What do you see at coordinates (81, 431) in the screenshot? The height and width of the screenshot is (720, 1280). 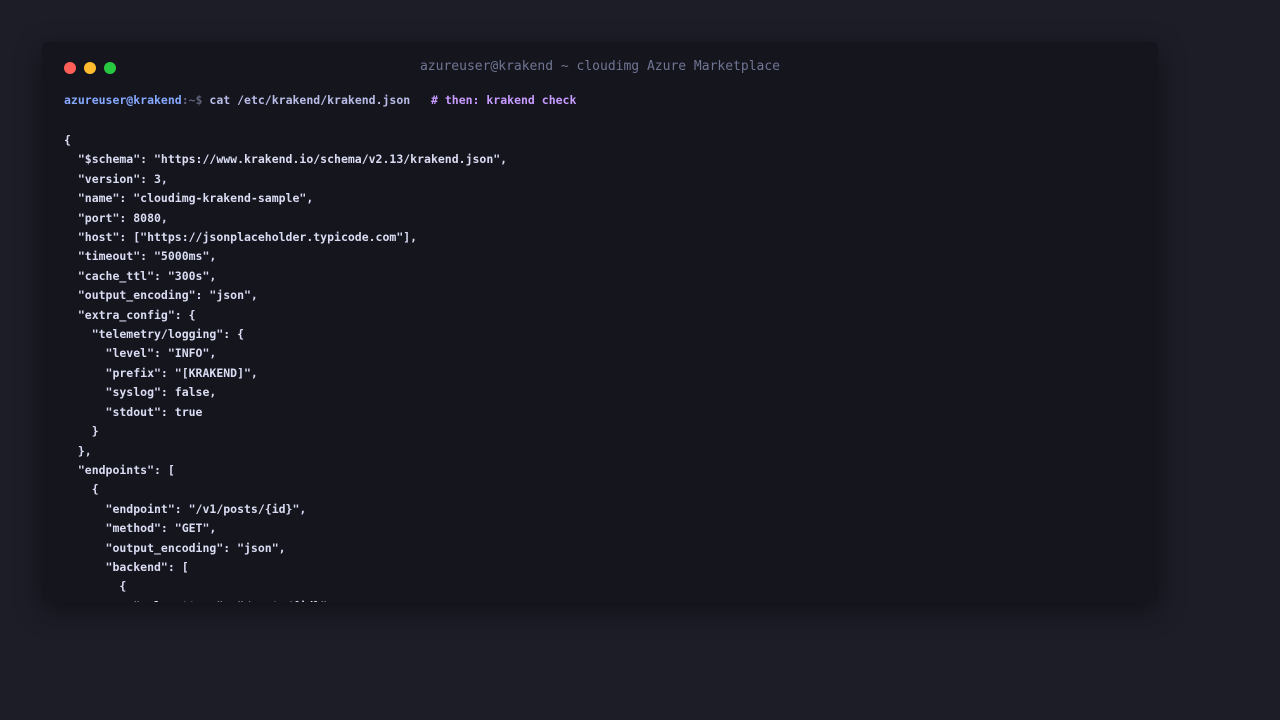 I see `output-line: }` at bounding box center [81, 431].